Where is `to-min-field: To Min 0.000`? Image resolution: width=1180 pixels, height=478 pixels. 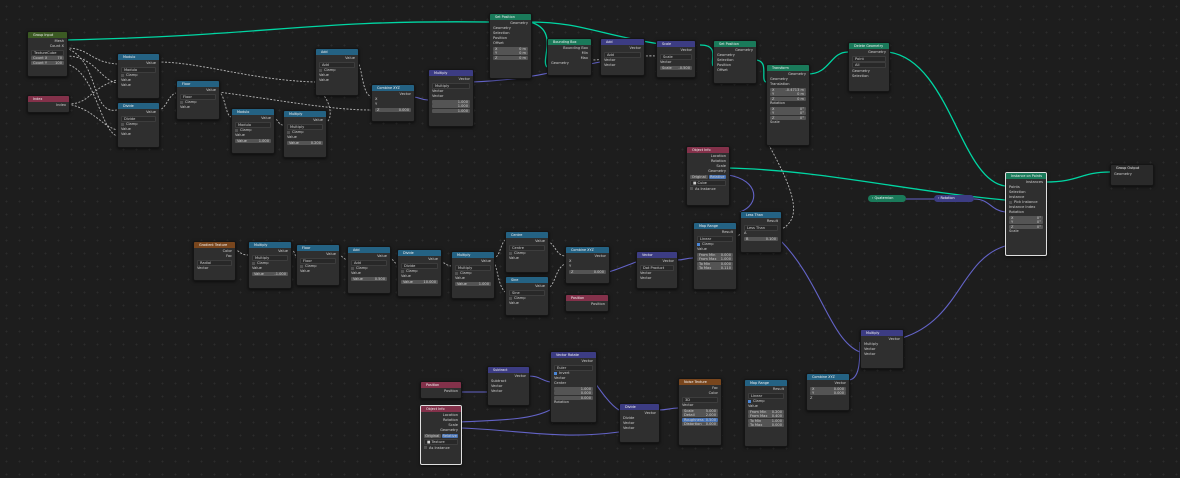 to-min-field: To Min 0.000 is located at coordinates (715, 263).